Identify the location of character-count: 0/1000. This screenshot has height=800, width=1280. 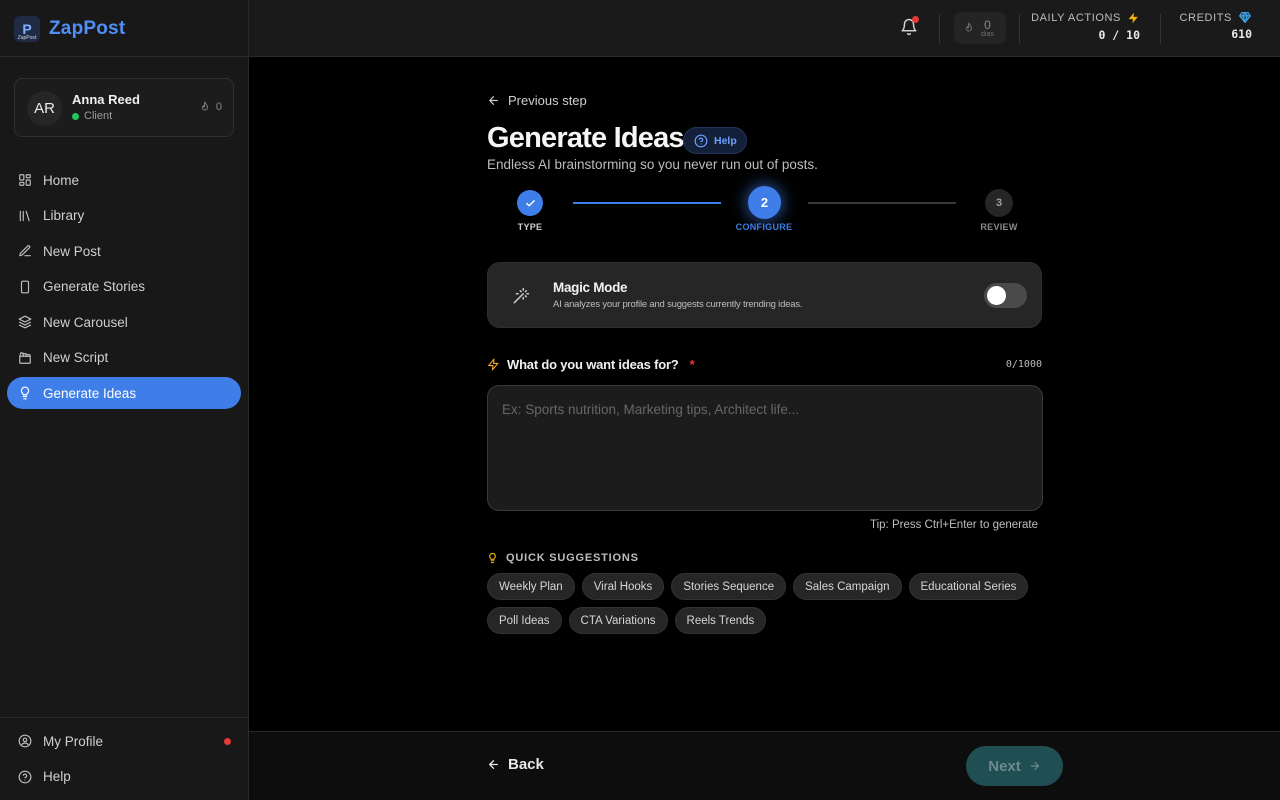
(1023, 364).